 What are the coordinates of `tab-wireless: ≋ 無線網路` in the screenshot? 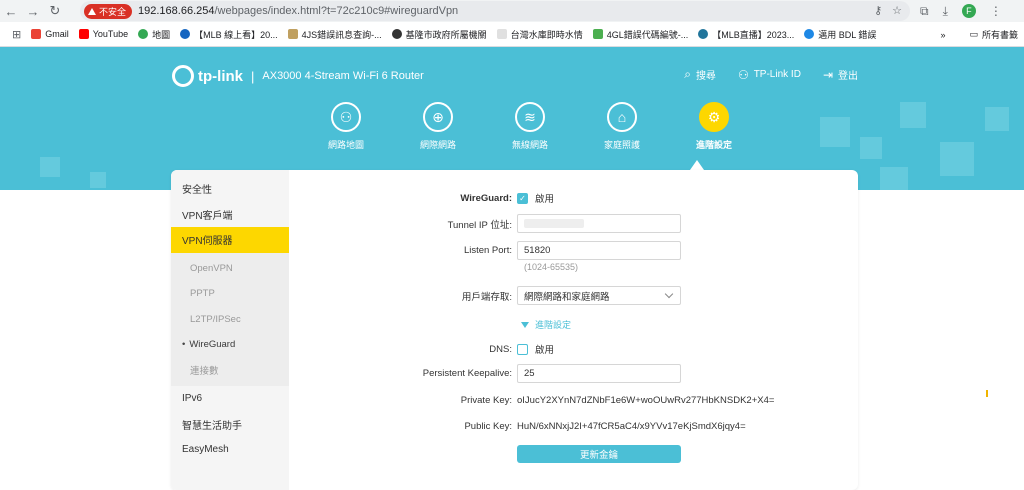 It's located at (530, 126).